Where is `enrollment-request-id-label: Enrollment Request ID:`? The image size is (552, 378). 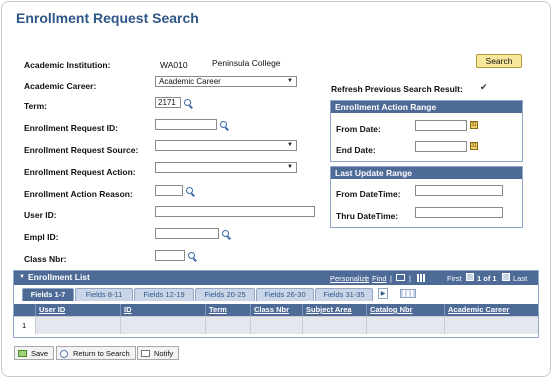
enrollment-request-id-label: Enrollment Request ID: is located at coordinates (71, 128).